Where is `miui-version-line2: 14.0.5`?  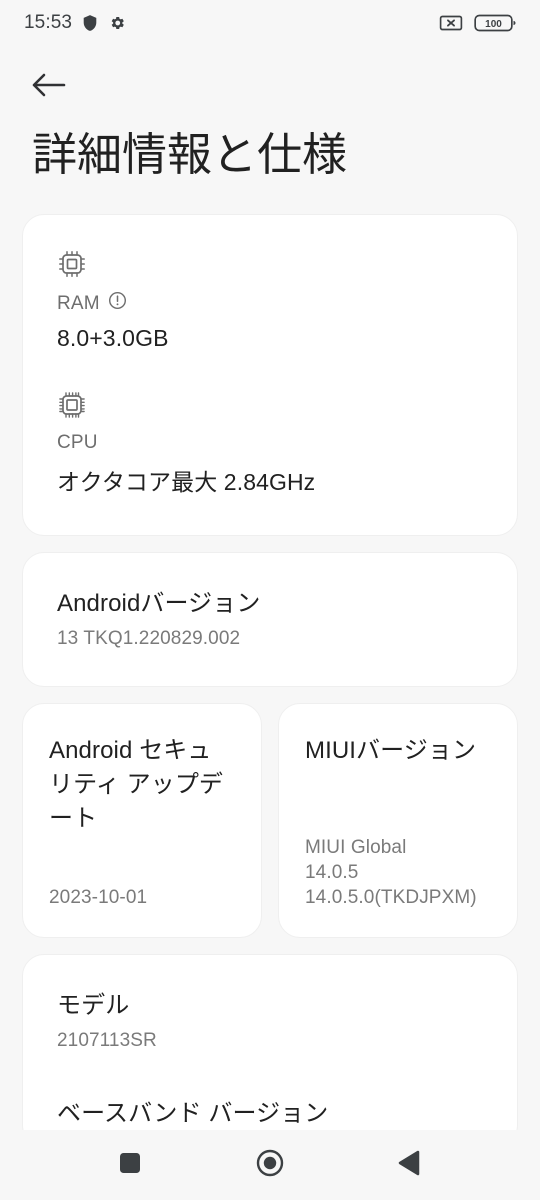 miui-version-line2: 14.0.5 is located at coordinates (332, 873).